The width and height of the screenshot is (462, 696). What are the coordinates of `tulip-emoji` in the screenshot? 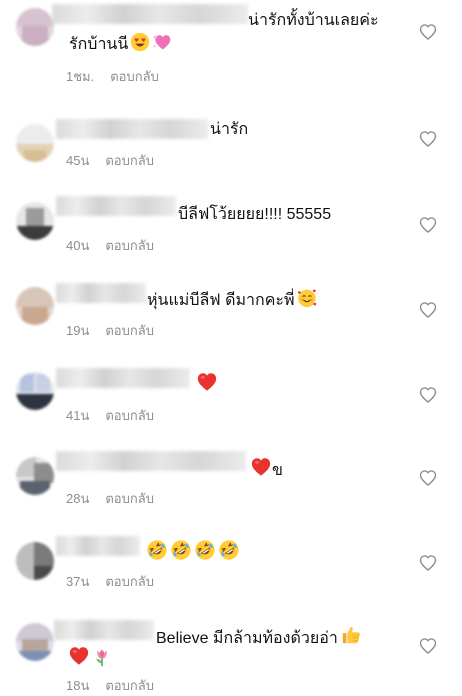 It's located at (102, 657).